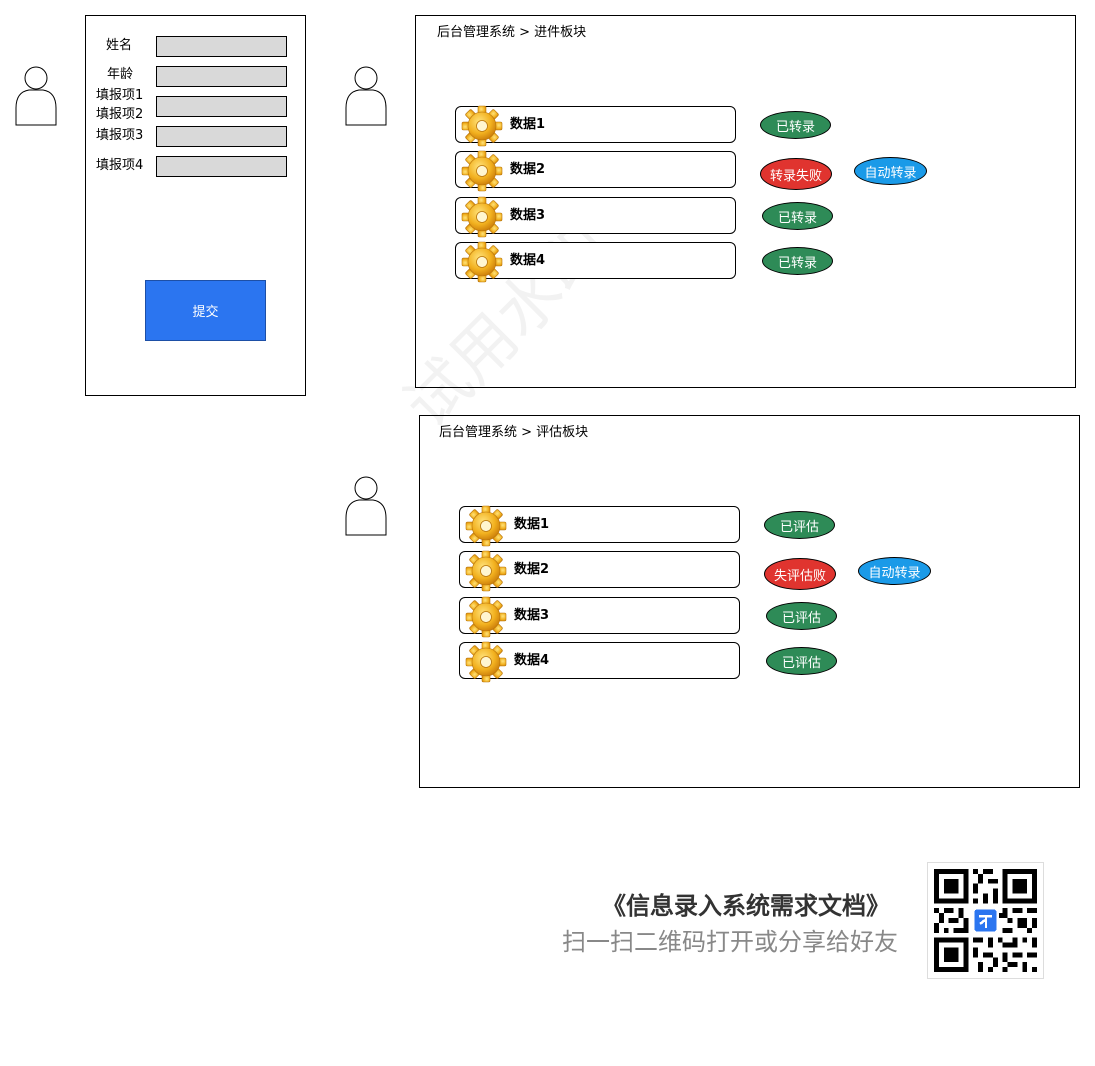 This screenshot has height=1066, width=1095. I want to click on doc-title: 《信息录入系统需求文档》, so click(746, 906).